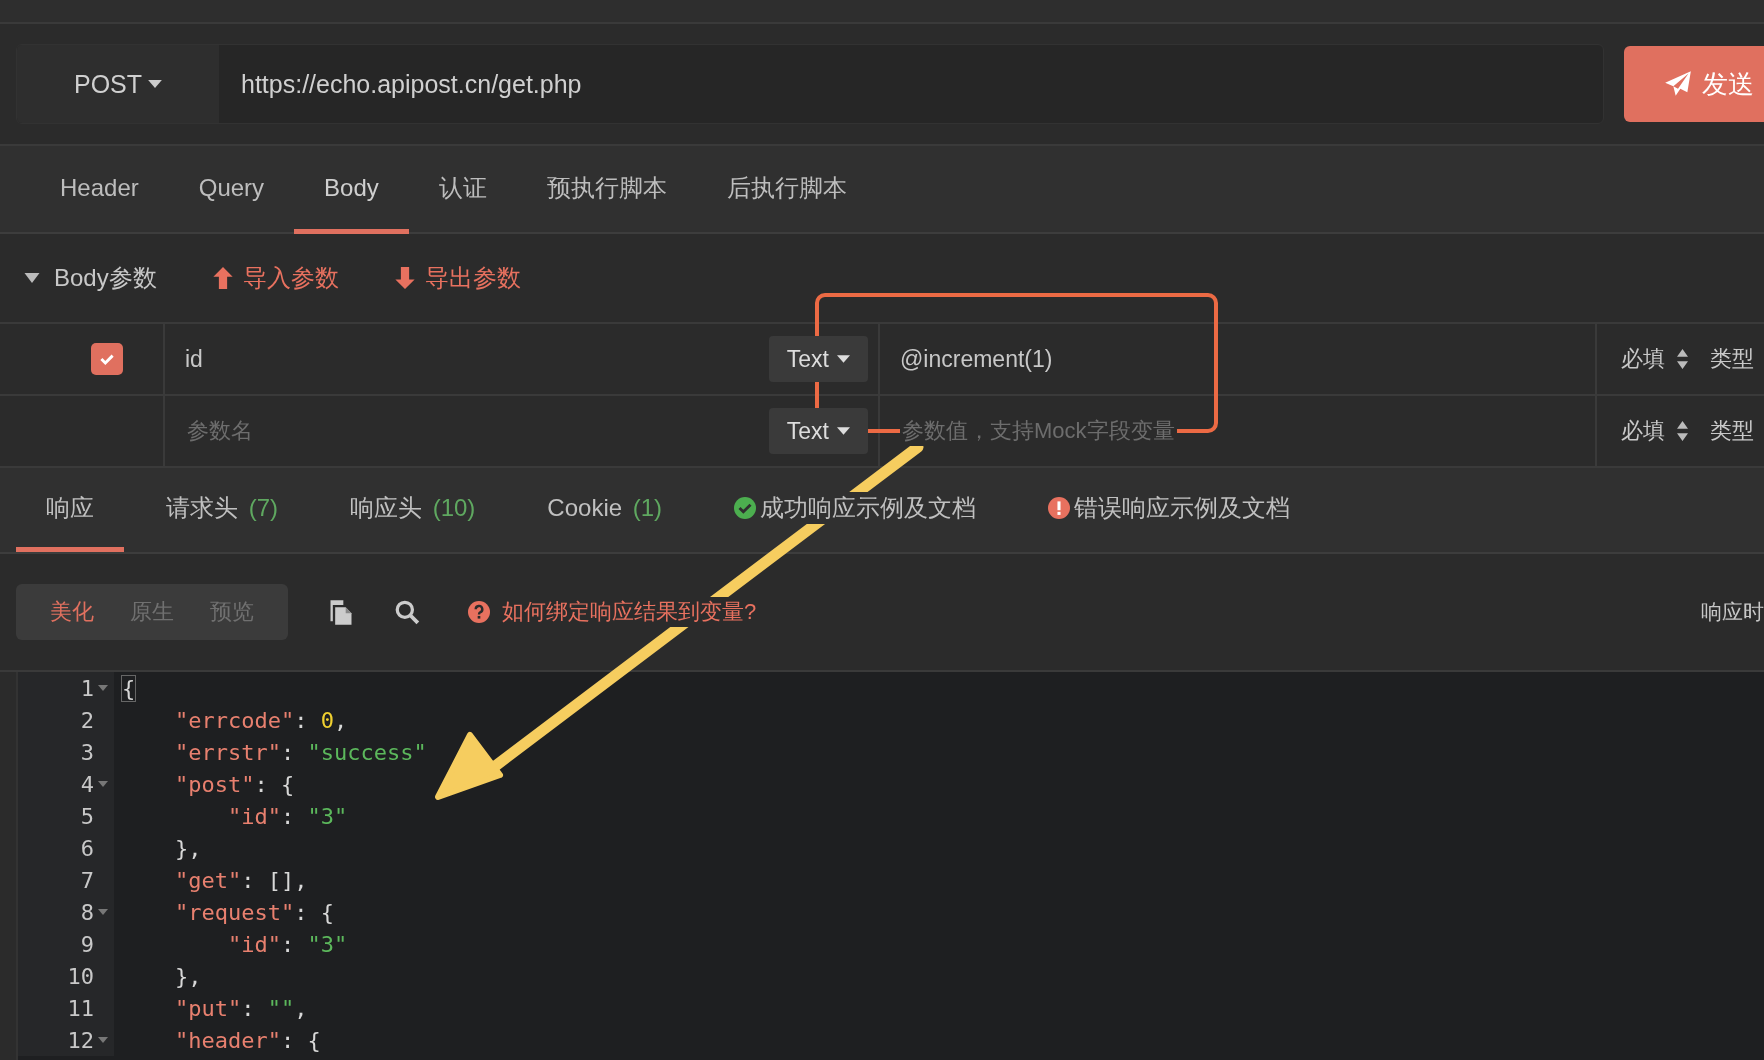 The height and width of the screenshot is (1060, 1764). I want to click on line-number: 4, so click(87, 784).